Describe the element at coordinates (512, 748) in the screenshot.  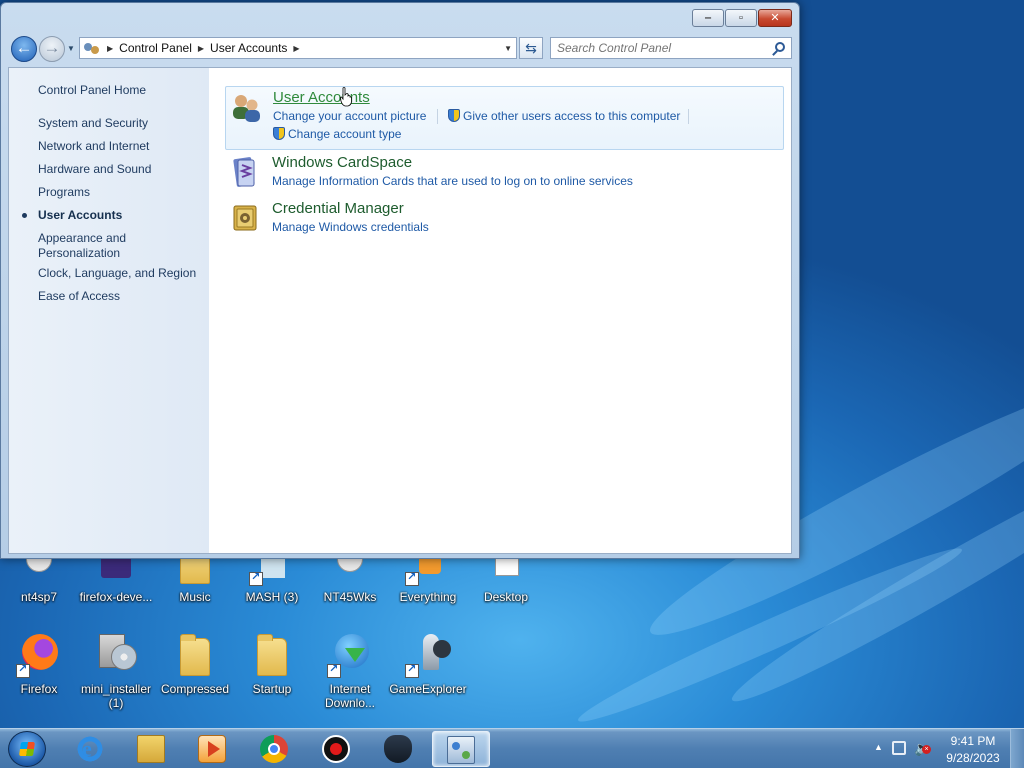
I see `taskbar: e ▲ 🔈 × 9:41 PM 9/28/2023` at that location.